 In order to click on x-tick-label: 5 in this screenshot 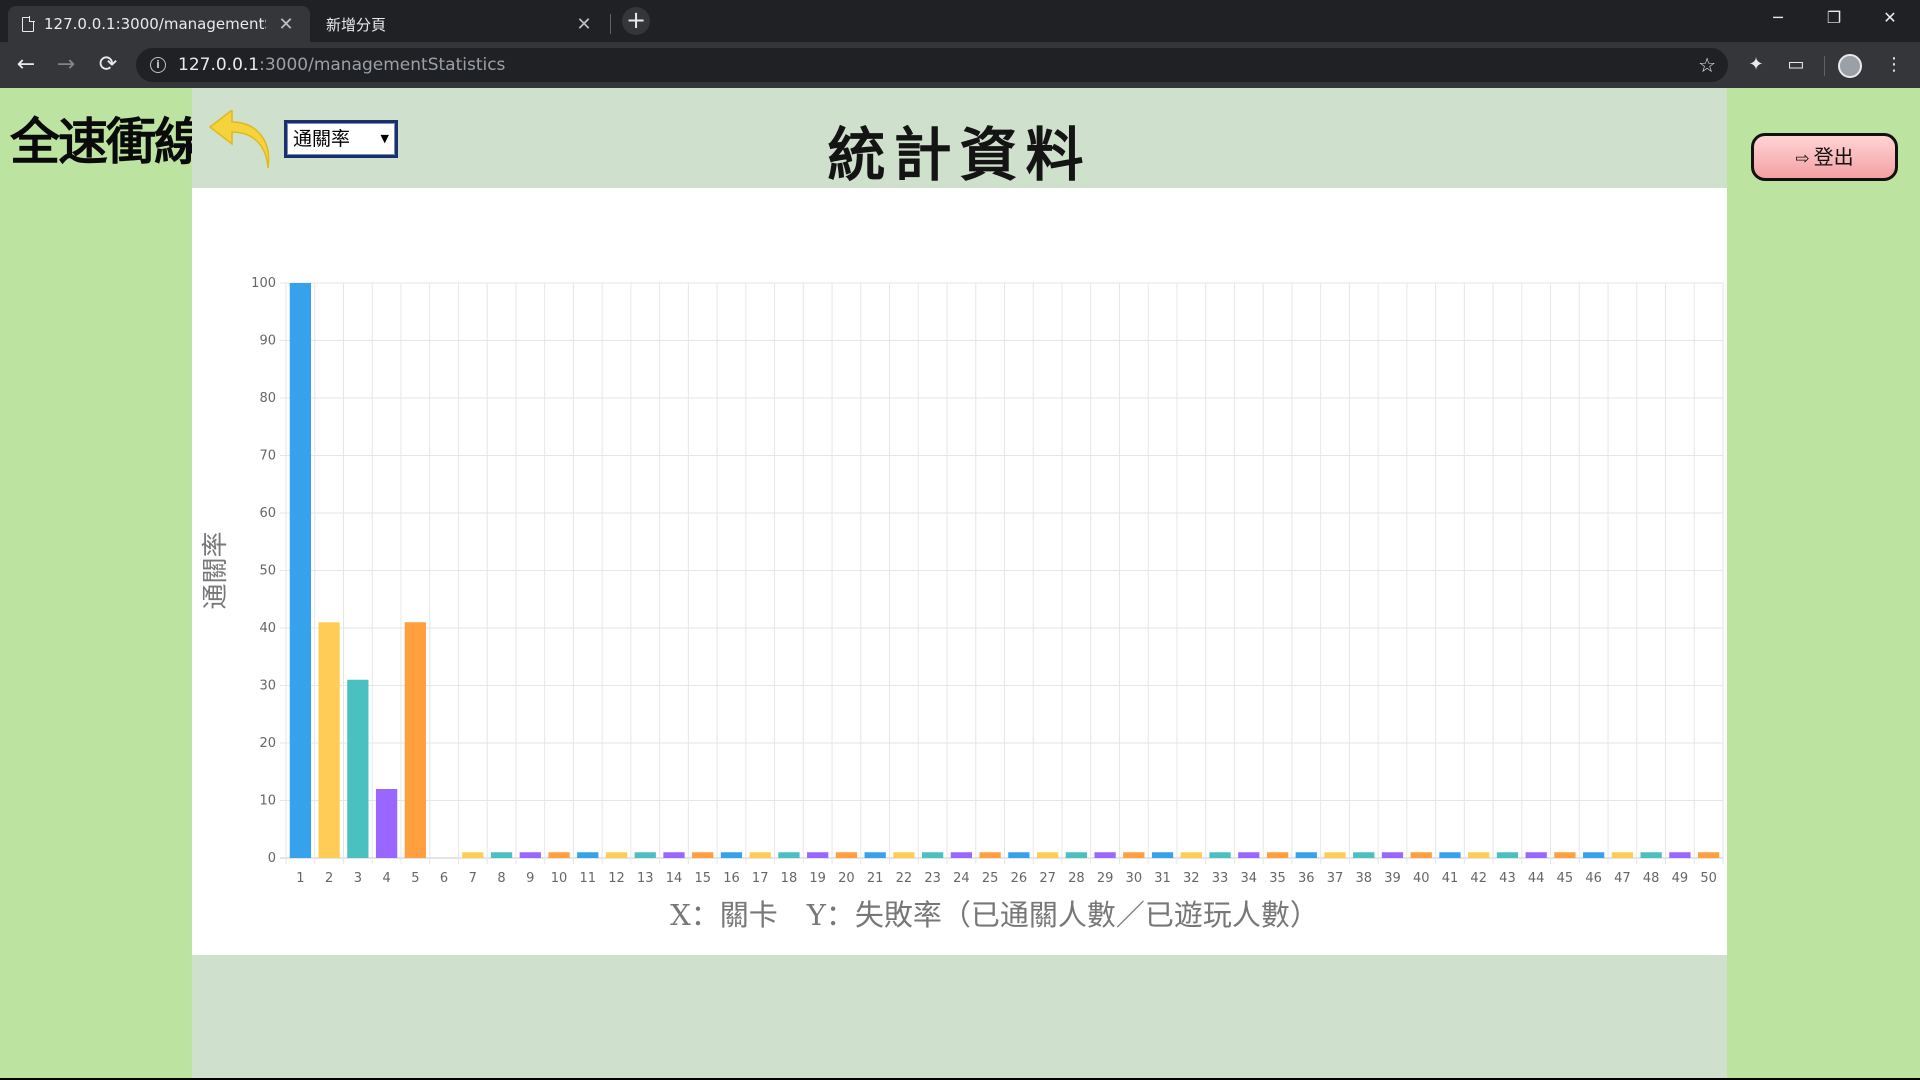, I will do `click(415, 878)`.